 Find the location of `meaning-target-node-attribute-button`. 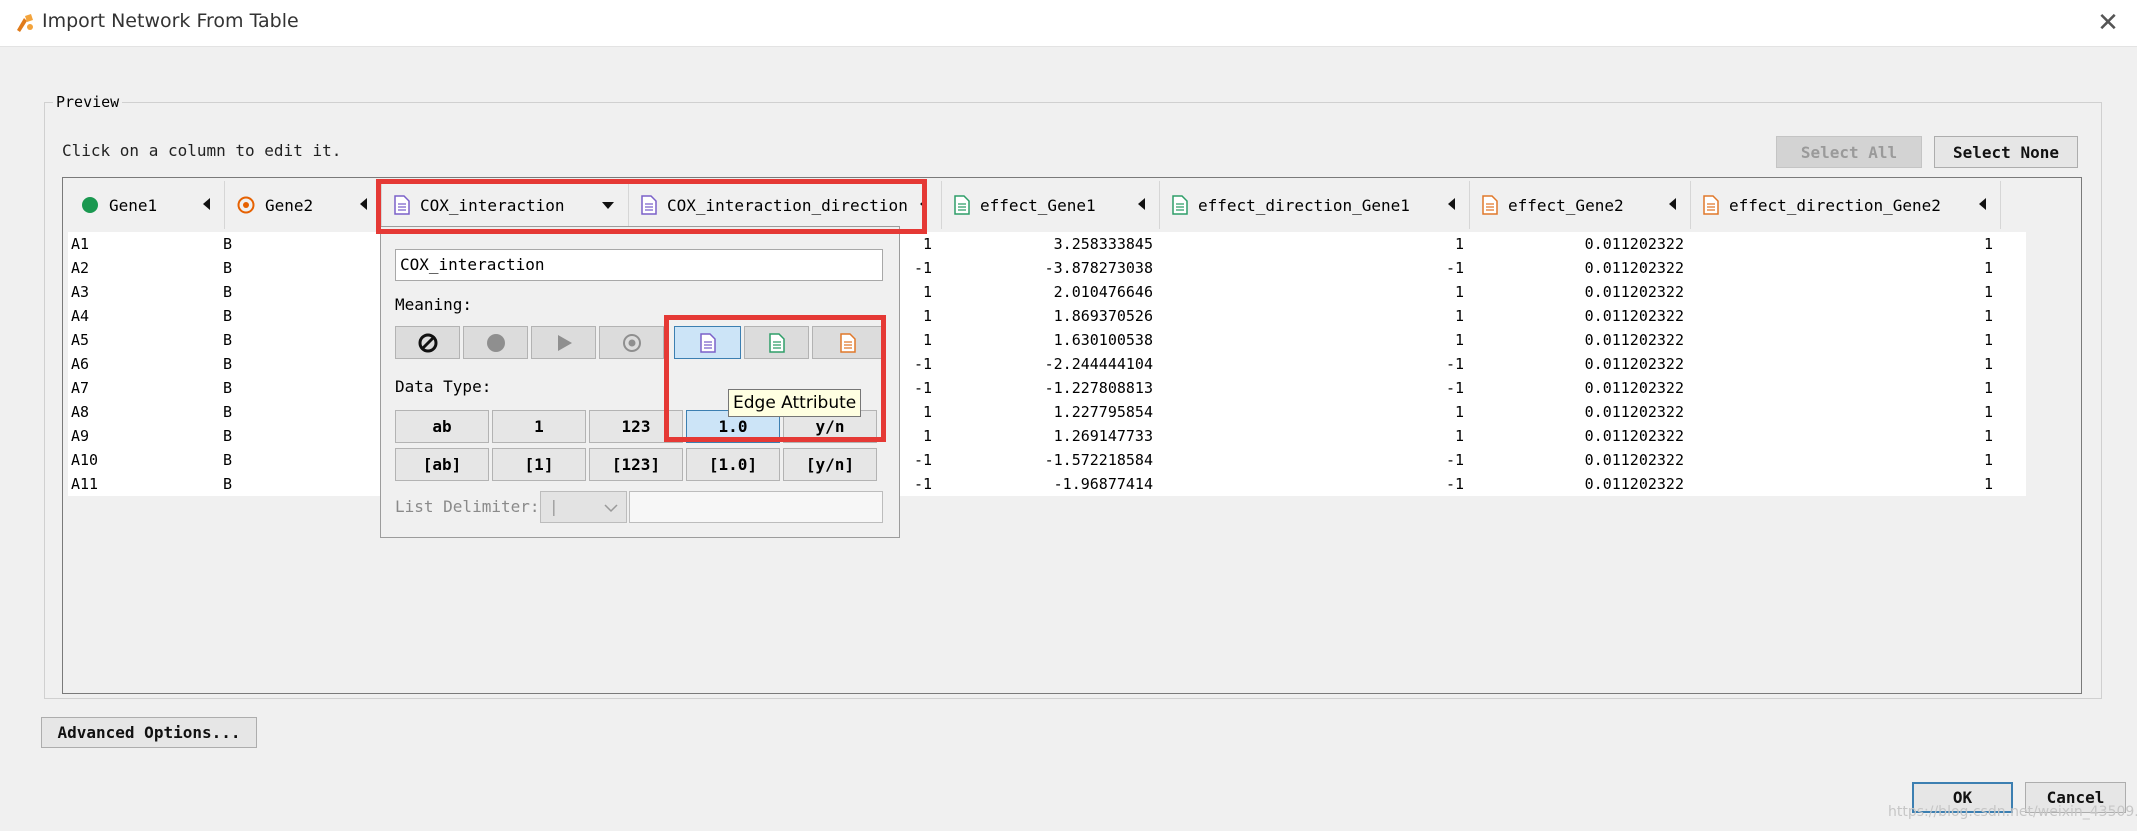

meaning-target-node-attribute-button is located at coordinates (848, 342).